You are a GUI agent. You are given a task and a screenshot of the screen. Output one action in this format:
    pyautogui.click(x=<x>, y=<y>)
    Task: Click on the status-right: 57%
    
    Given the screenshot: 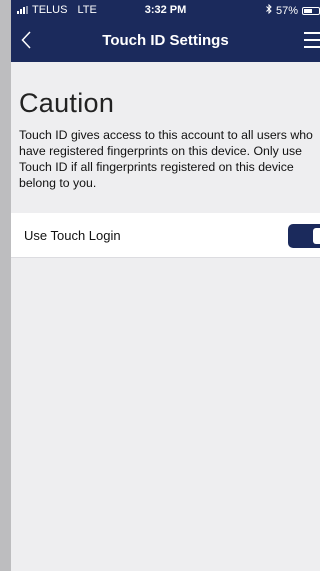 What is the action you would take?
    pyautogui.click(x=293, y=10)
    